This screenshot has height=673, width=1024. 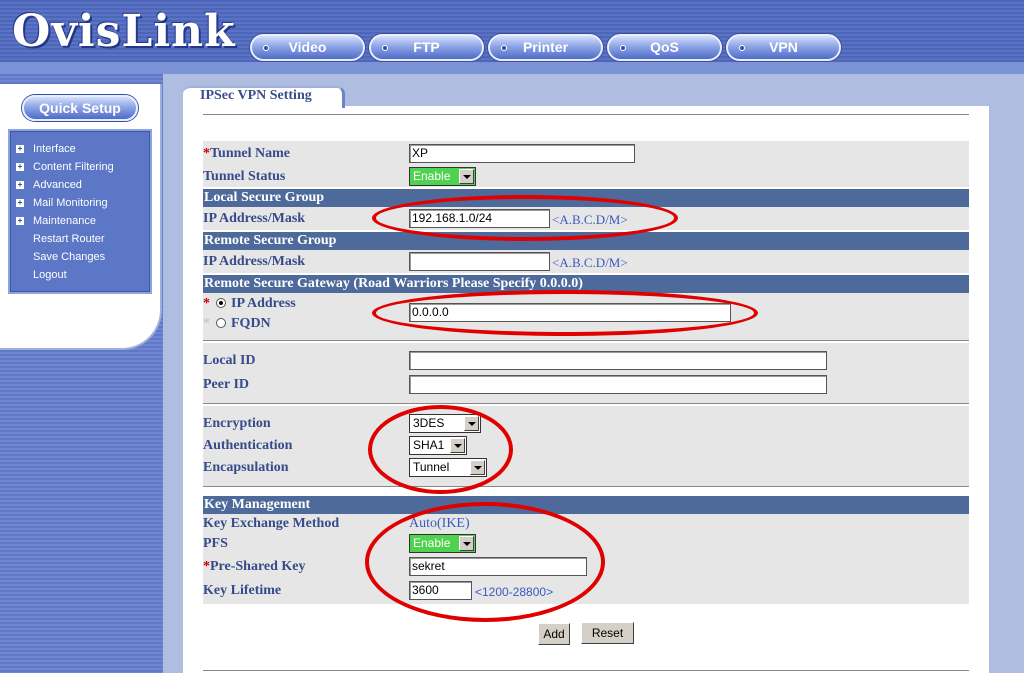 I want to click on sidebar-item-label: Save Changes, so click(x=69, y=257).